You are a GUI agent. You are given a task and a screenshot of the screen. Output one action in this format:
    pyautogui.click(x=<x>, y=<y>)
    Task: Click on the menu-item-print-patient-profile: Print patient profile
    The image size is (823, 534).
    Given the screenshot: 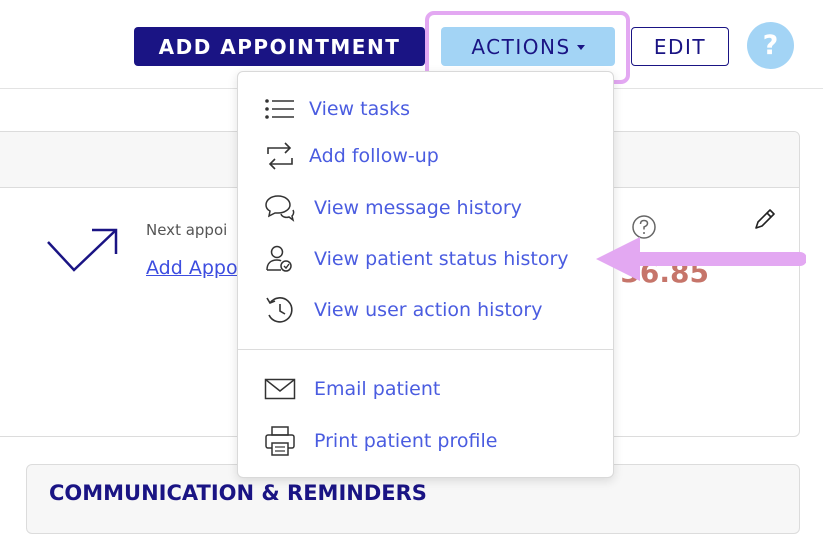 What is the action you would take?
    pyautogui.click(x=425, y=441)
    